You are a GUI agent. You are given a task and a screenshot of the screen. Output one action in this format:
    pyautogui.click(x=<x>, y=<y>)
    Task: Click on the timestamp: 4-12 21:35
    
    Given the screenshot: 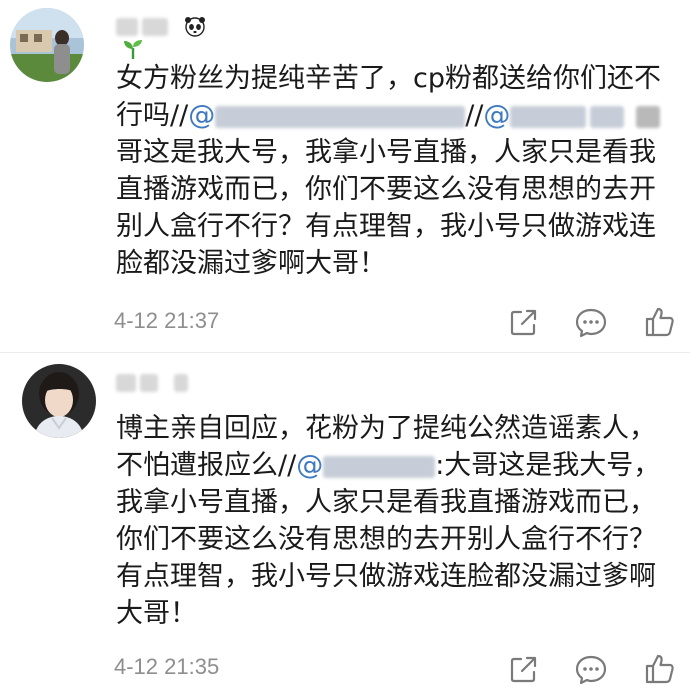 What is the action you would take?
    pyautogui.click(x=167, y=666)
    